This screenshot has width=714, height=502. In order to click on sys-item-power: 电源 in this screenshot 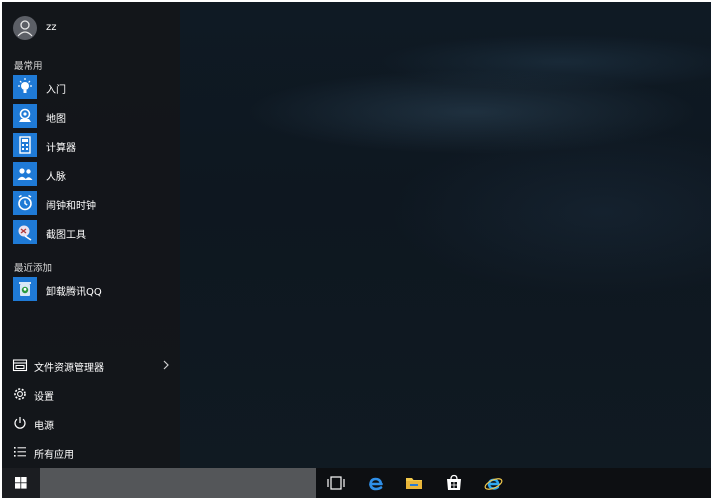, I will do `click(91, 424)`.